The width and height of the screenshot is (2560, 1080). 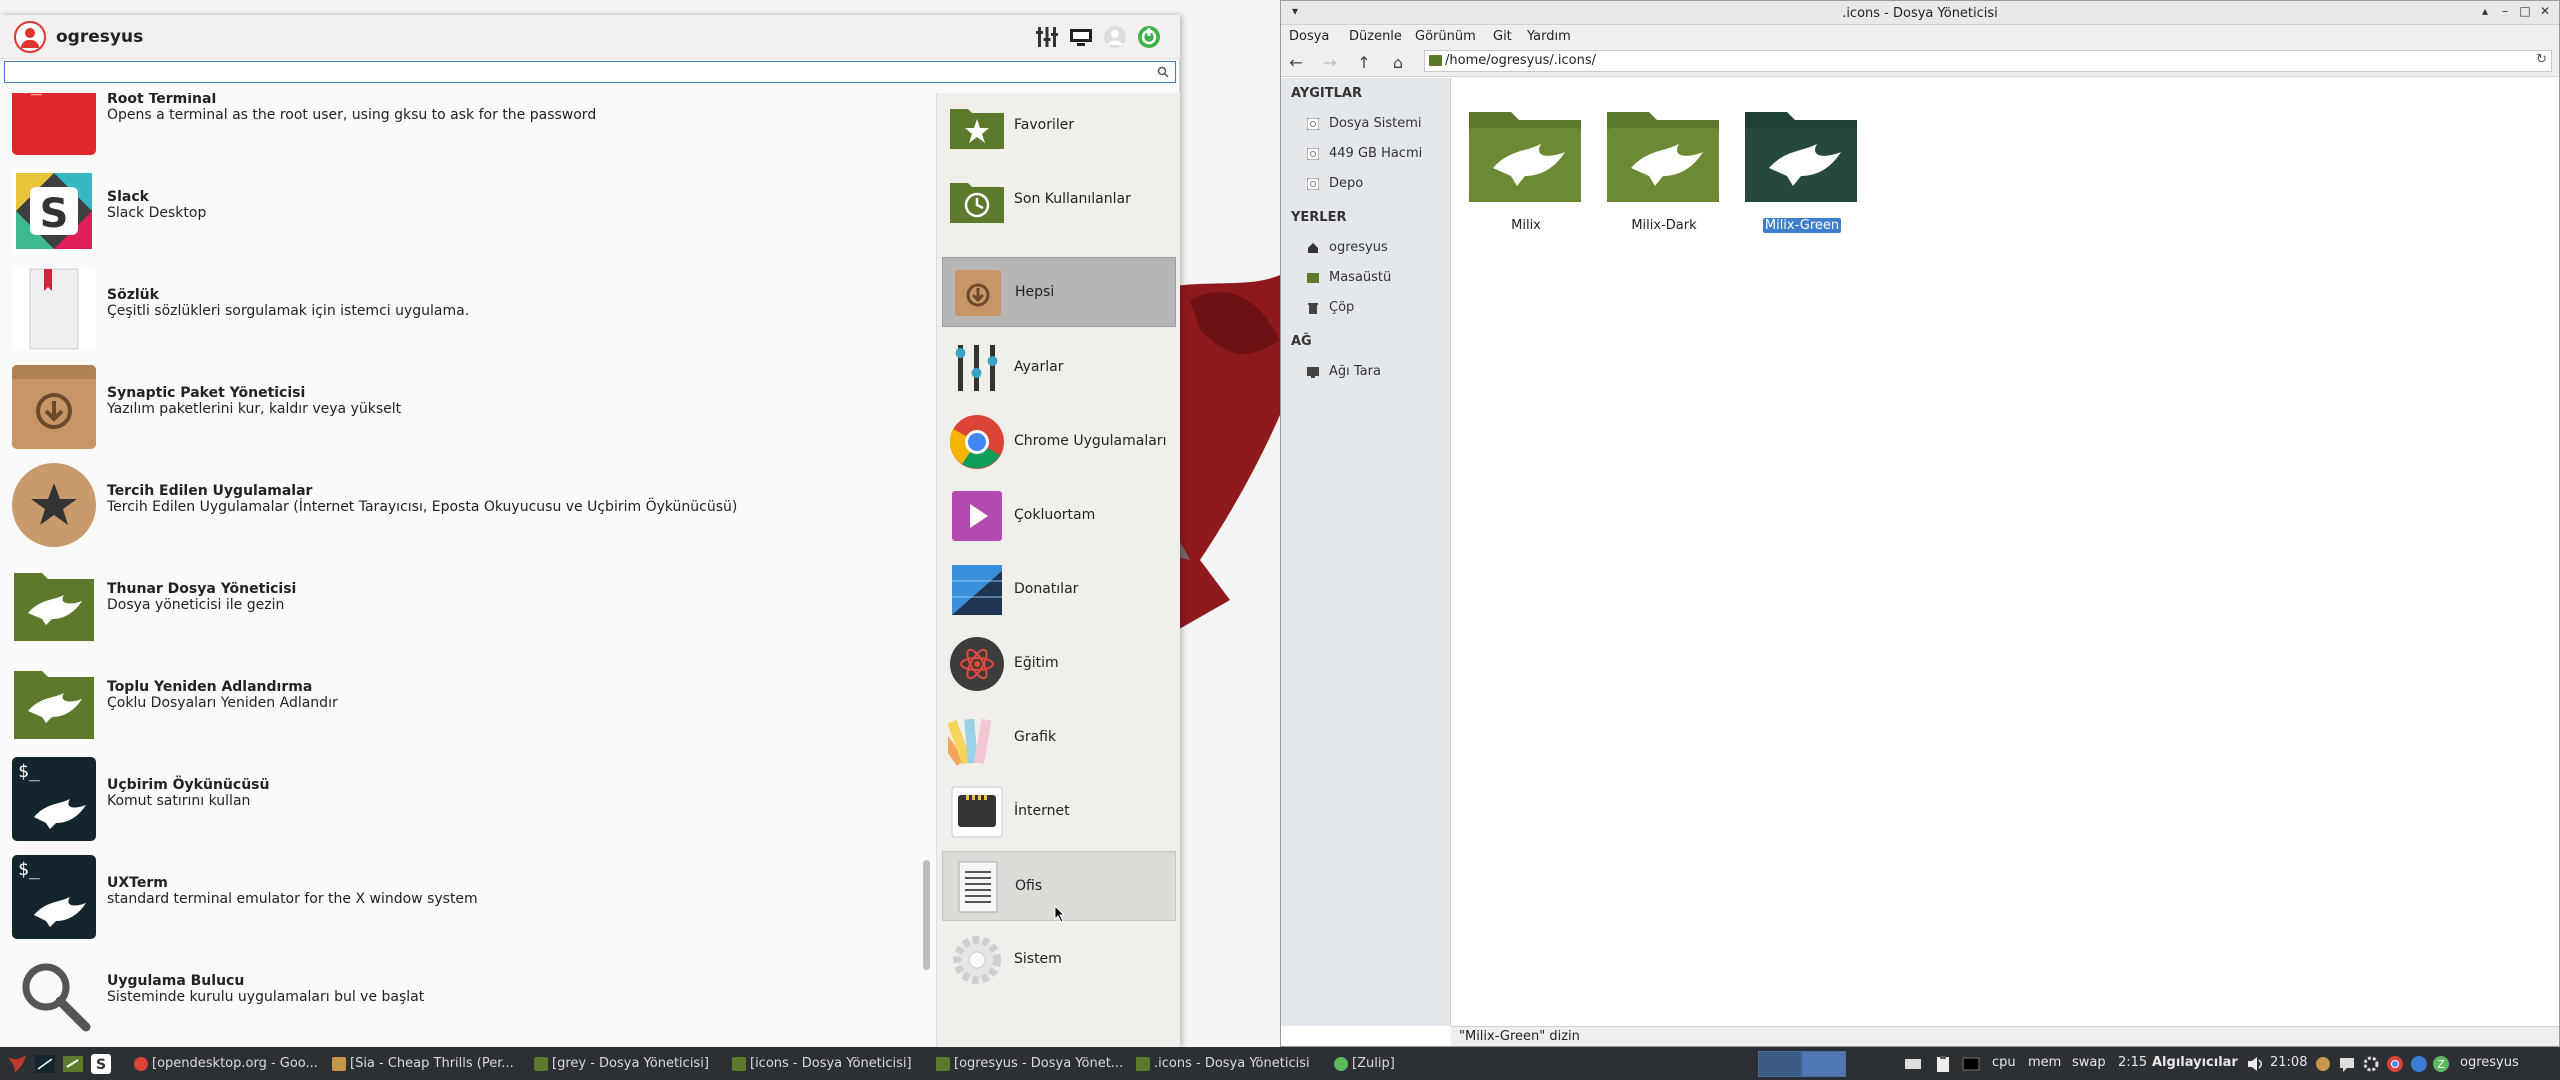 I want to click on memory-monitor: mem, so click(x=2044, y=1062).